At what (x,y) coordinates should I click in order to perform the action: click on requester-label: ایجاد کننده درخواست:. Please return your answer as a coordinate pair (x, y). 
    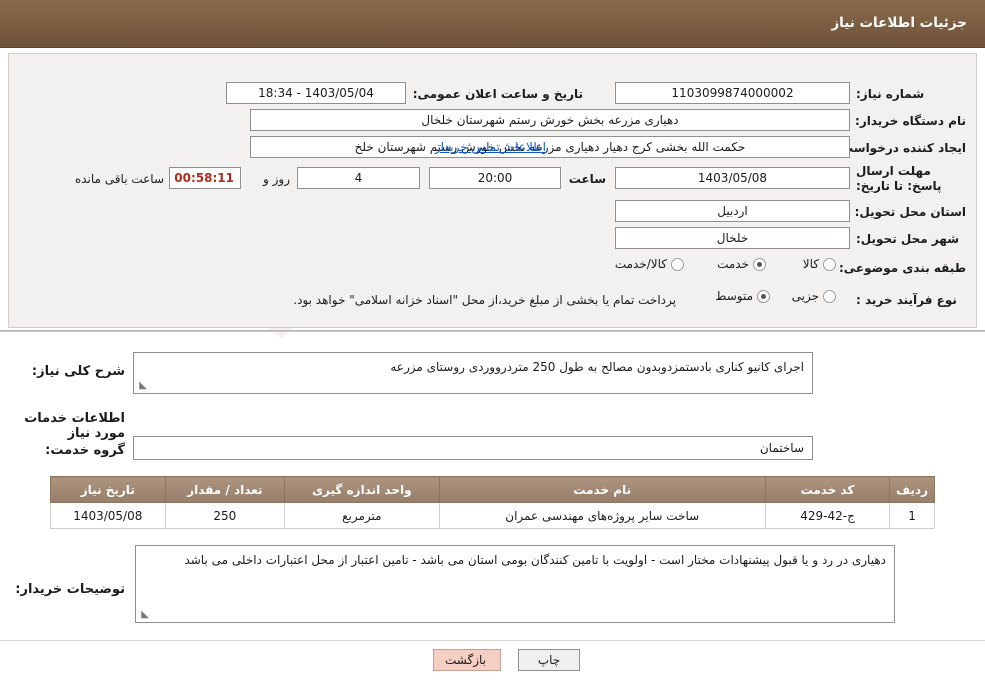
    Looking at the image, I should click on (901, 148).